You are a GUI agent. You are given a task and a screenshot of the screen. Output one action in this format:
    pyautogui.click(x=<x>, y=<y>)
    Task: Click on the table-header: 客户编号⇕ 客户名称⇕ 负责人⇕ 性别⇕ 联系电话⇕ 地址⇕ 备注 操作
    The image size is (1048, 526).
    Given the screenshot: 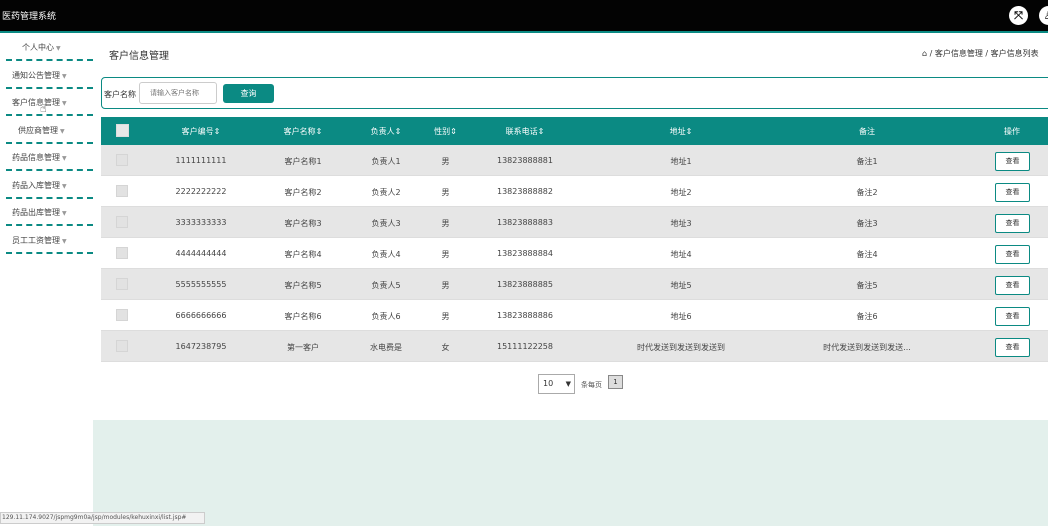 What is the action you would take?
    pyautogui.click(x=574, y=131)
    